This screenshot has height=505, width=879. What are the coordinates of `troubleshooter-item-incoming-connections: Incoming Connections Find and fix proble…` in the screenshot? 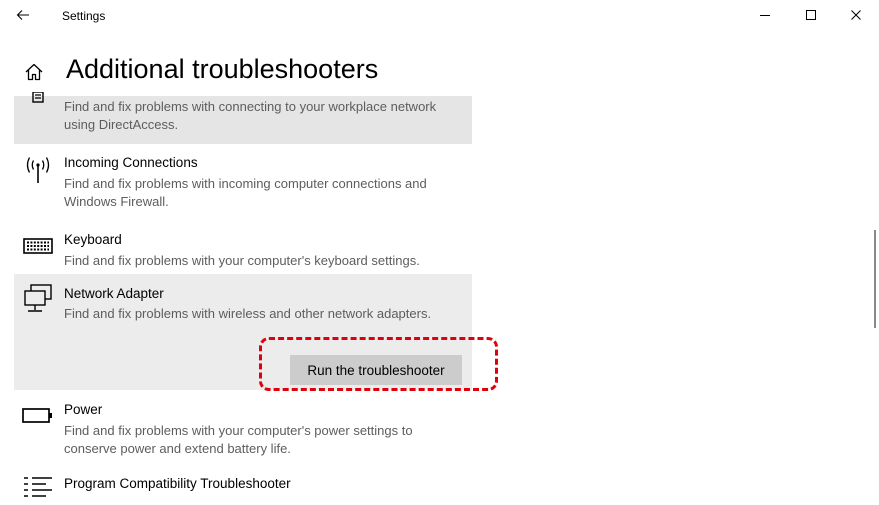 It's located at (243, 180).